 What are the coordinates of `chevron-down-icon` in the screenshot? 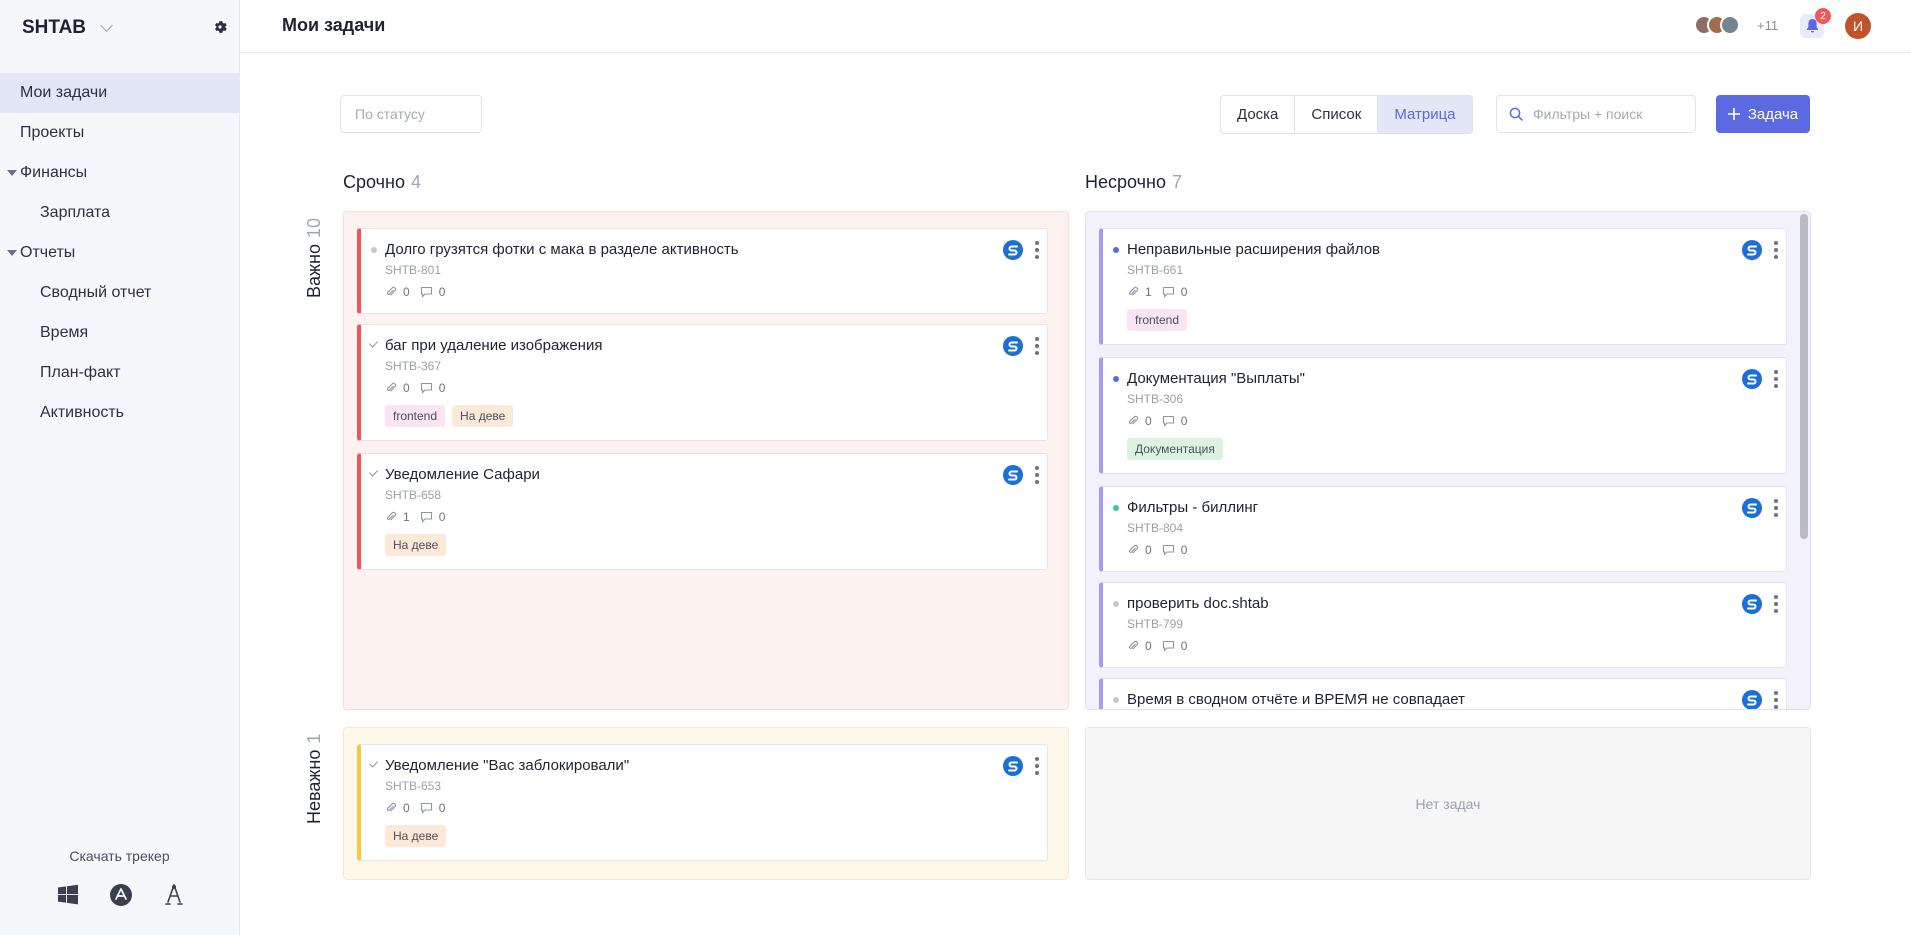 It's located at (106, 25).